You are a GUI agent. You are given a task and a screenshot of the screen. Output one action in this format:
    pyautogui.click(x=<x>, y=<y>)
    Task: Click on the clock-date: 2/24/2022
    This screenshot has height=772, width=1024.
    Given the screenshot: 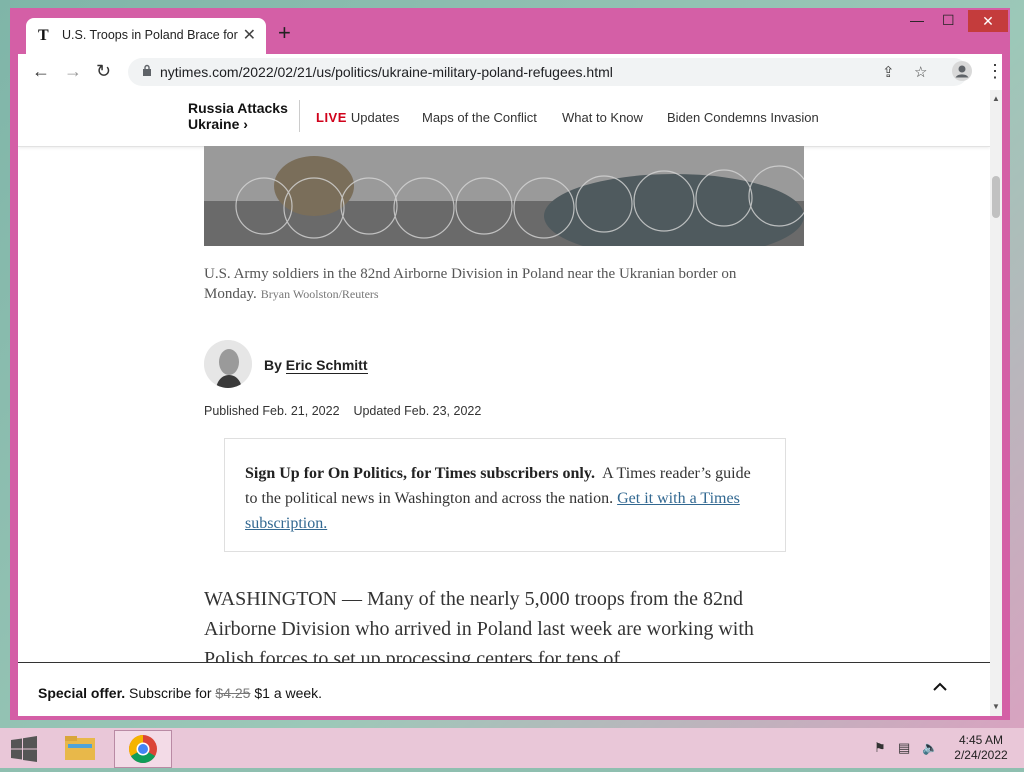 What is the action you would take?
    pyautogui.click(x=981, y=755)
    